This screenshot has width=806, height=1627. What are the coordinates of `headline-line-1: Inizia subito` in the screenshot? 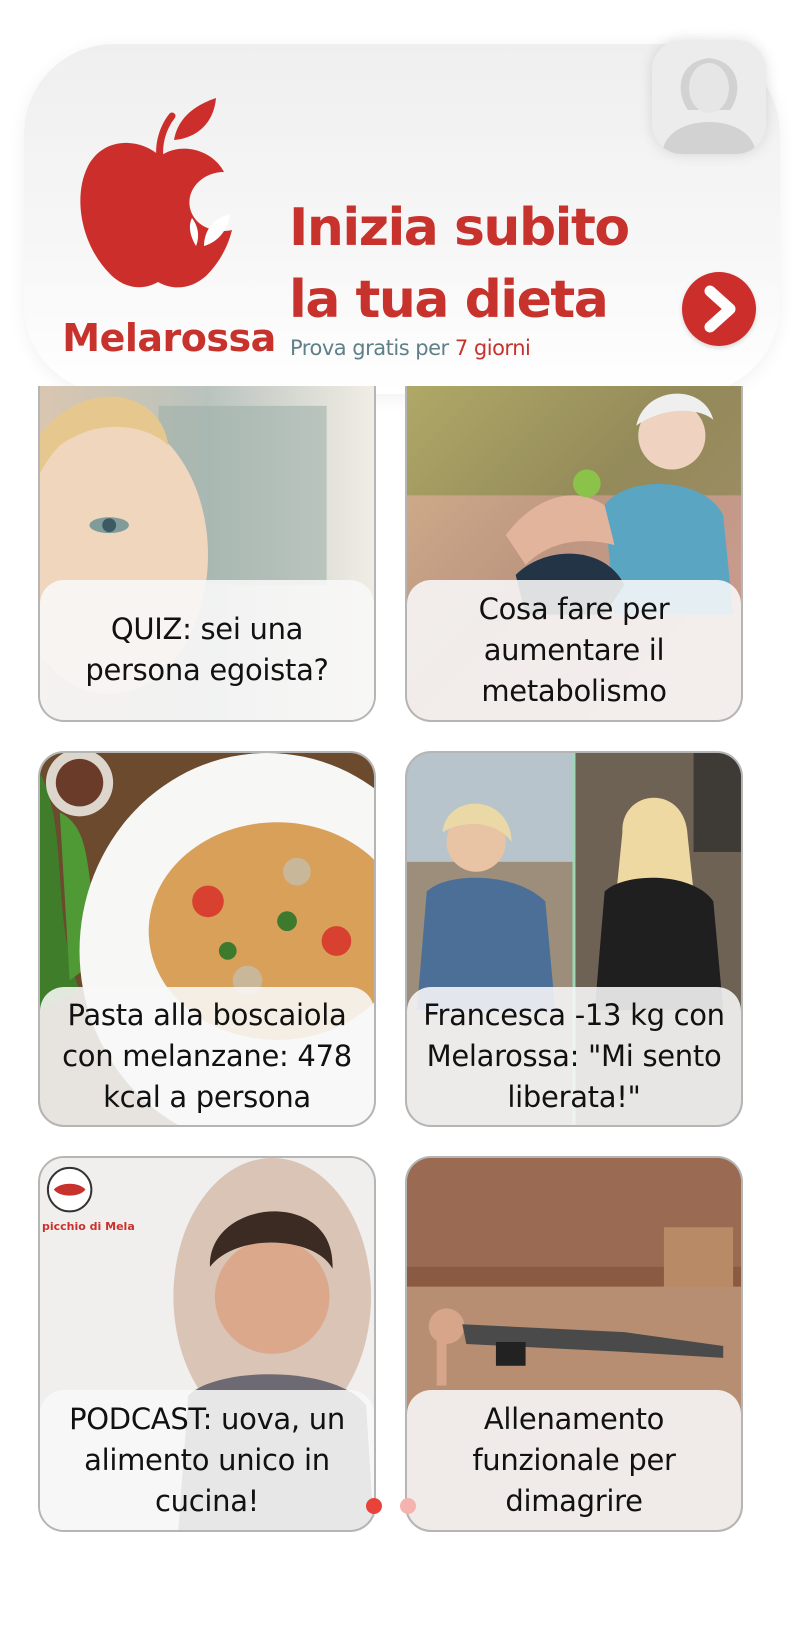 It's located at (459, 228).